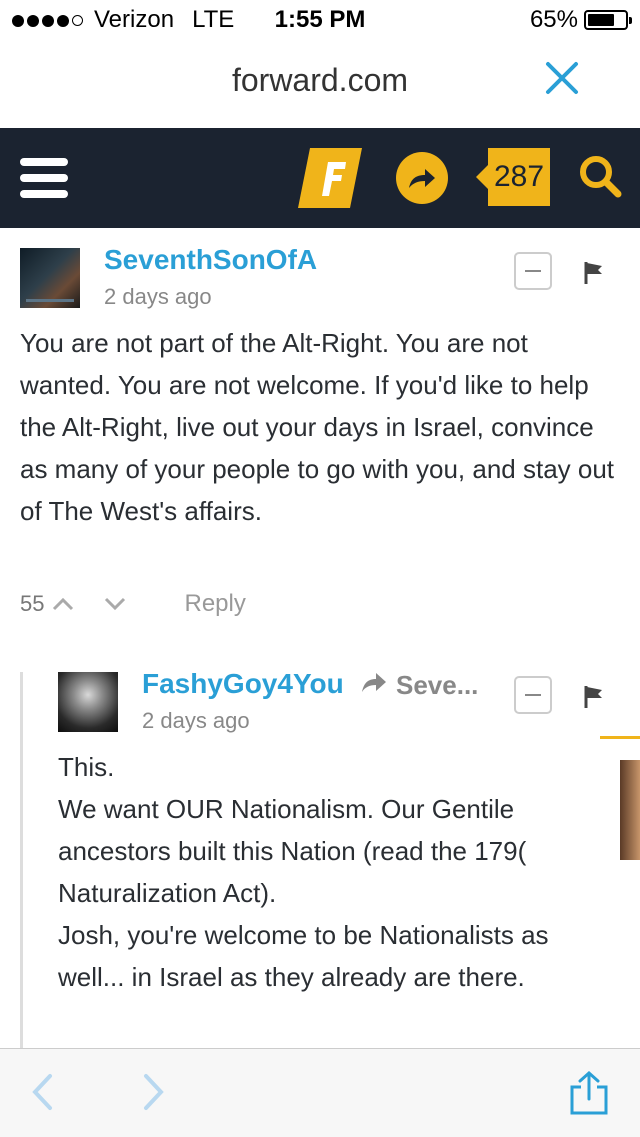 The image size is (640, 1137). I want to click on search-icon, so click(600, 176).